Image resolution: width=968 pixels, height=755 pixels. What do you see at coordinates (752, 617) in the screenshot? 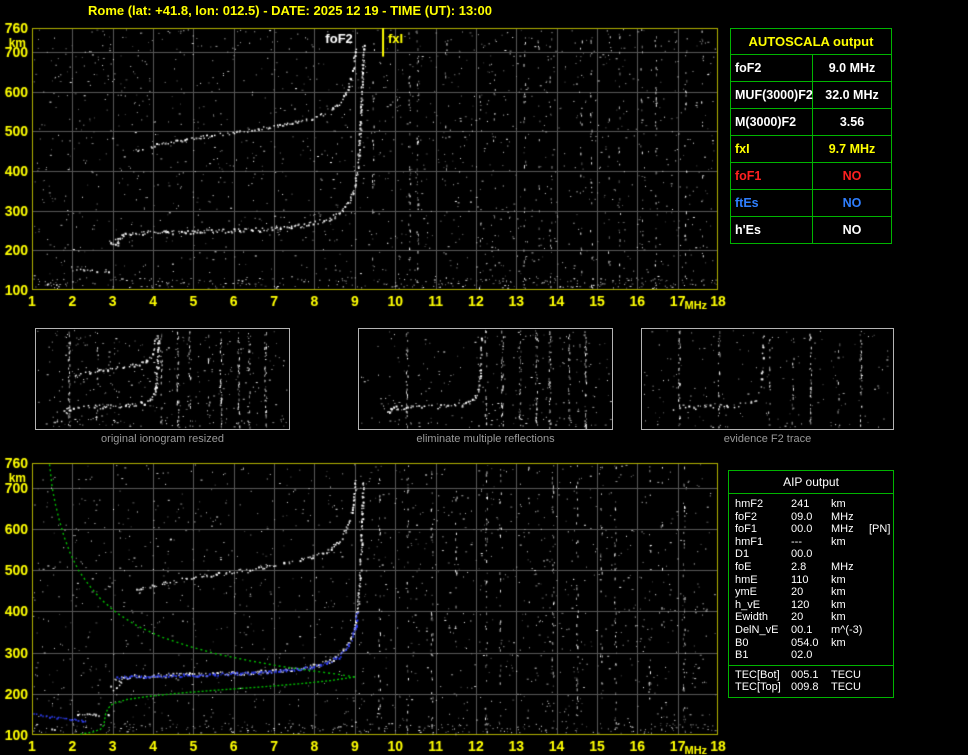
I see `aip-param: Ewidth` at bounding box center [752, 617].